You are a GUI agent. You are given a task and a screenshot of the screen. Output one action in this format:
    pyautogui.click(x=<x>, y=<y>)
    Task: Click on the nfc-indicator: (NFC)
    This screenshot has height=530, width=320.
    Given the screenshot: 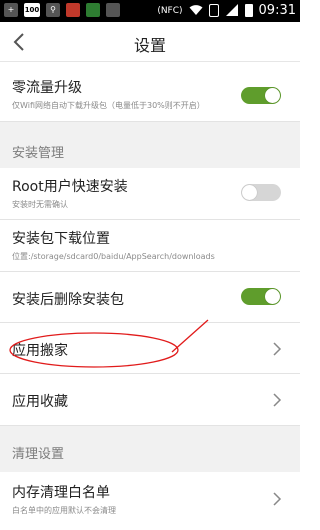 What is the action you would take?
    pyautogui.click(x=170, y=10)
    